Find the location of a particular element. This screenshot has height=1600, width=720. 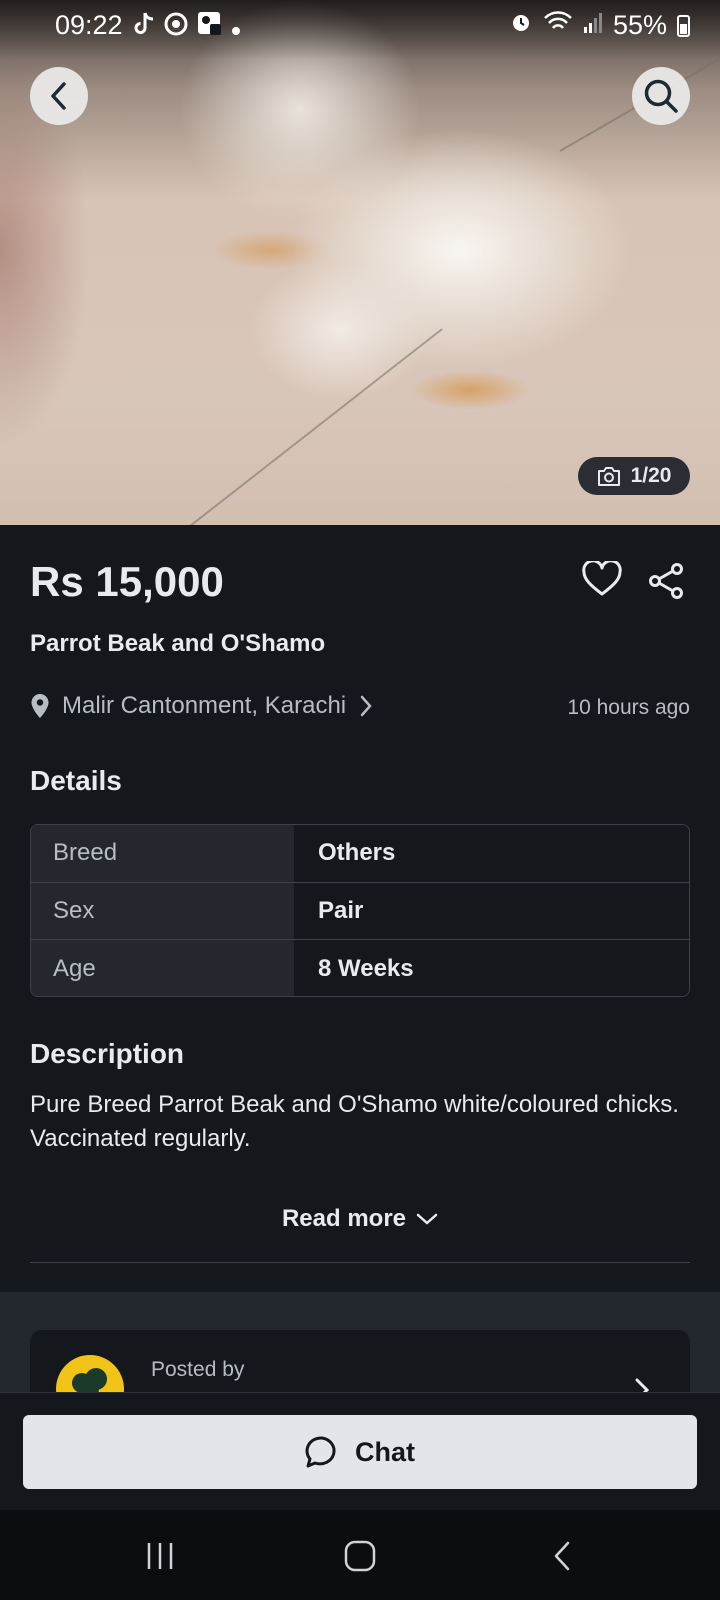

chevron-down-icon is located at coordinates (427, 1219).